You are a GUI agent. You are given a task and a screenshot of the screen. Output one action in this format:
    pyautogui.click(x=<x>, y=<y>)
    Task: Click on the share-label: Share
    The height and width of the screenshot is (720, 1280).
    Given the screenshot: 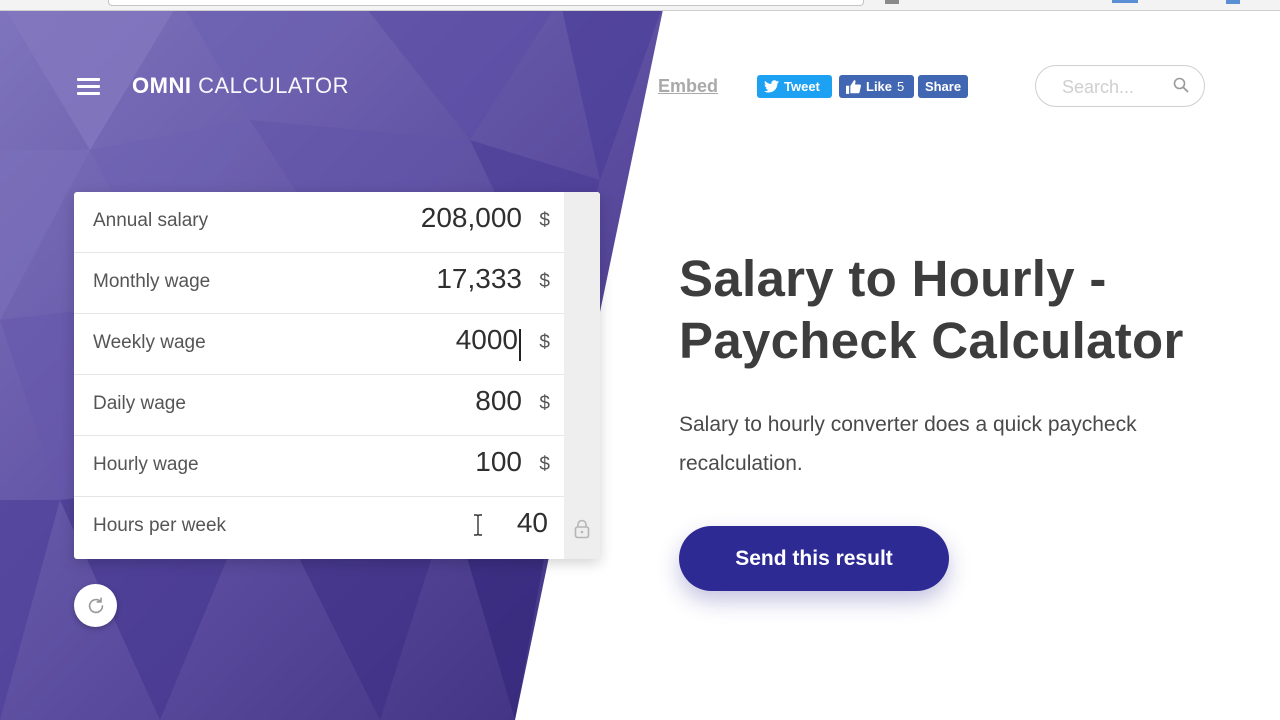 What is the action you would take?
    pyautogui.click(x=943, y=86)
    